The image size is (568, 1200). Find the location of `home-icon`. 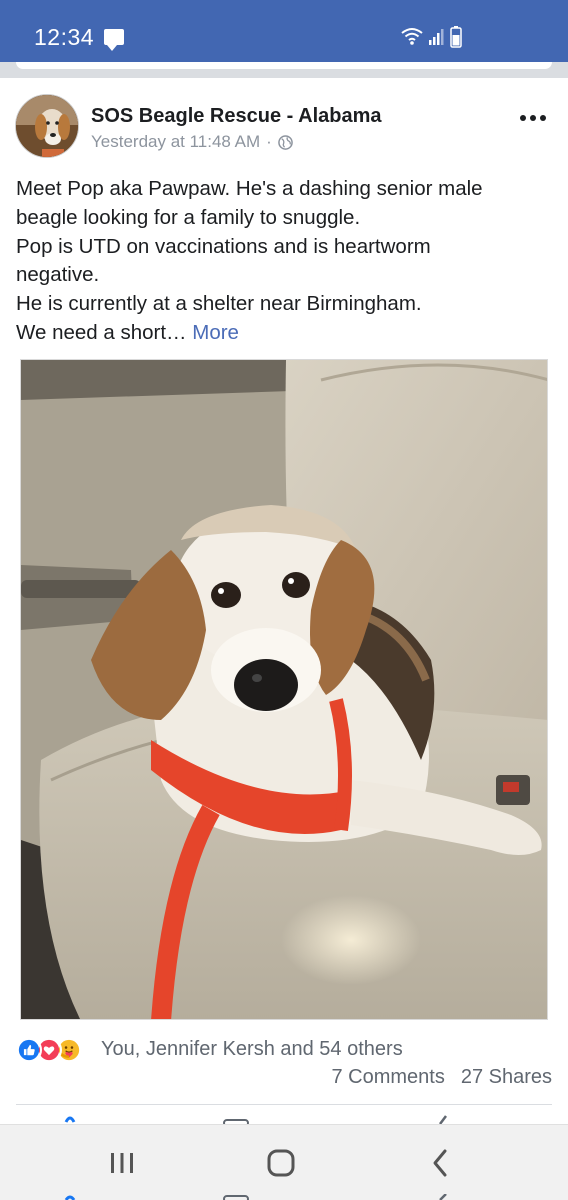

home-icon is located at coordinates (281, 1163).